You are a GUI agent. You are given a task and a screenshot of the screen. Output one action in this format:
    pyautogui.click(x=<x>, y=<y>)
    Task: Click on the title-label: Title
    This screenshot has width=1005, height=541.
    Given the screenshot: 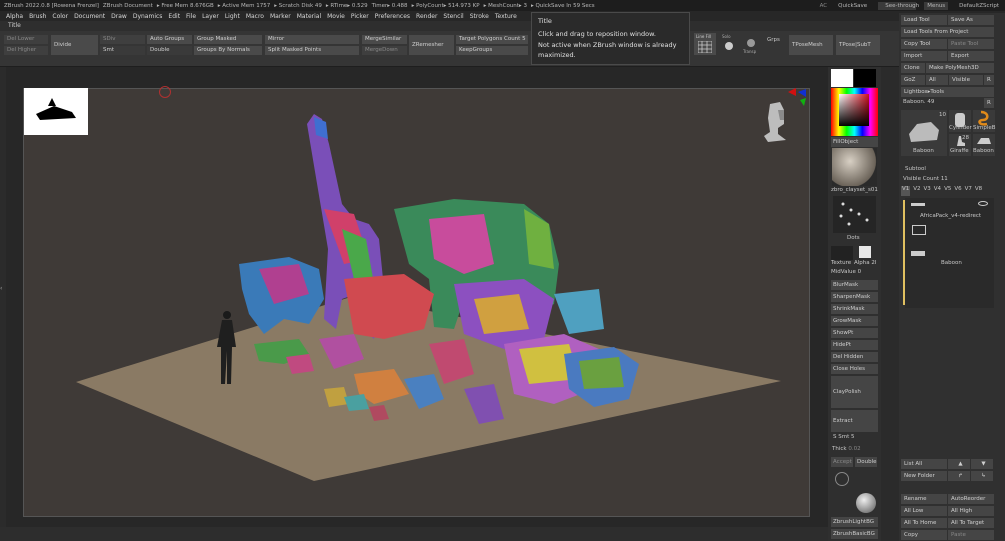 What is the action you would take?
    pyautogui.click(x=14, y=25)
    